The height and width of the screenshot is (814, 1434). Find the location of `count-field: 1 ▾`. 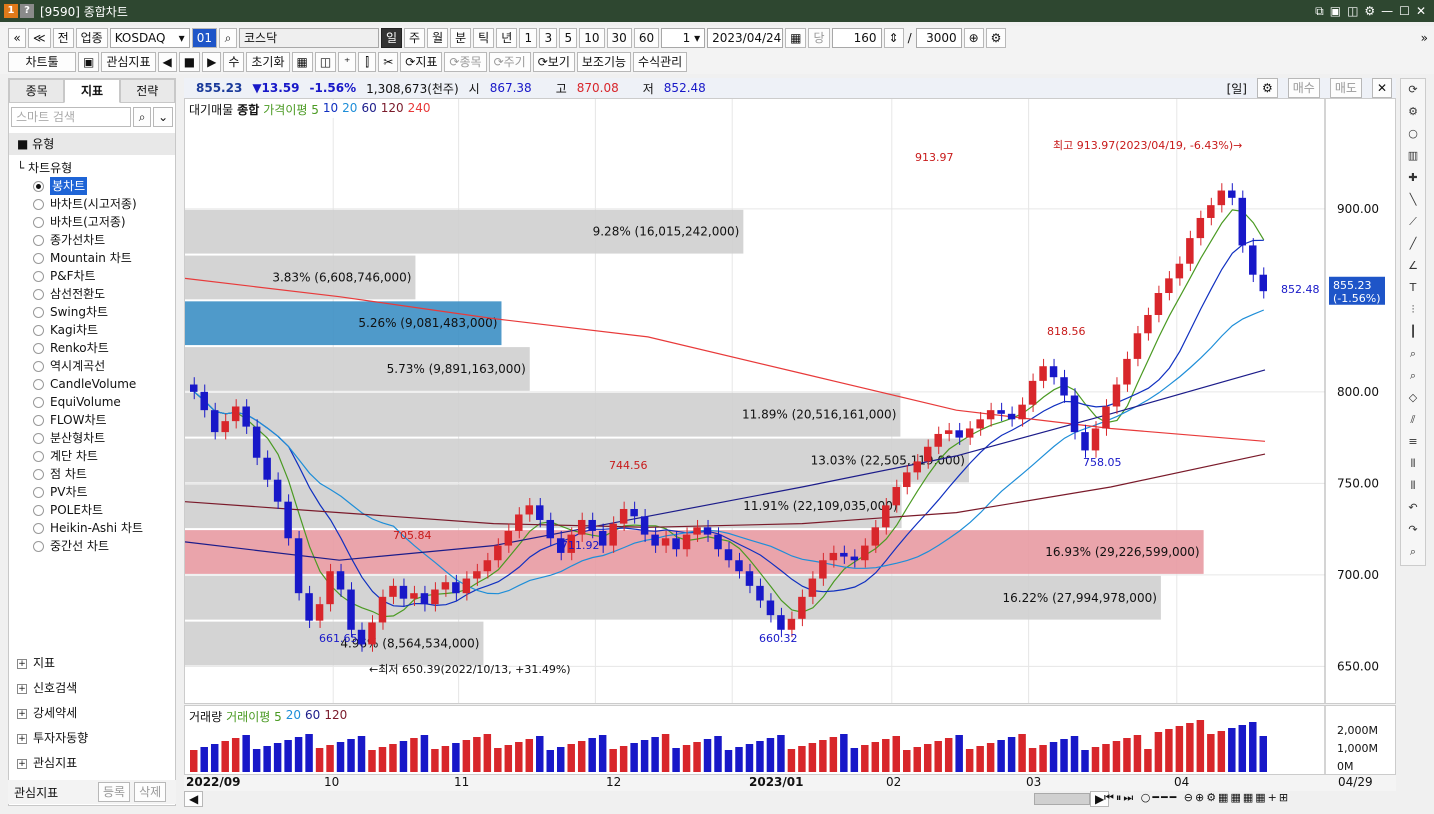

count-field: 1 ▾ is located at coordinates (683, 38).